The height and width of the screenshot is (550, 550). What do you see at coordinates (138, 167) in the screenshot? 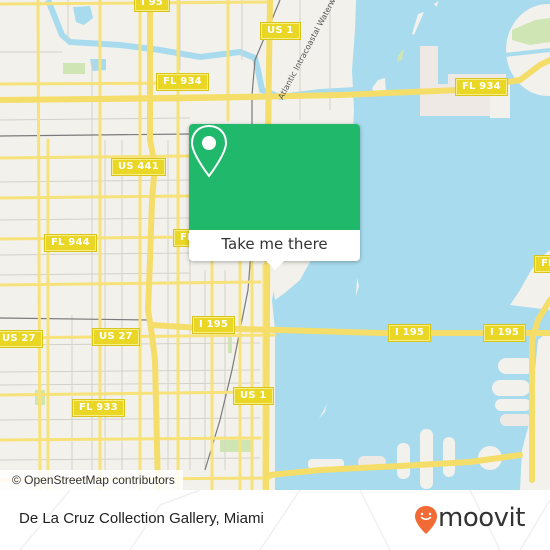
I see `road-shield-us441: US 441` at bounding box center [138, 167].